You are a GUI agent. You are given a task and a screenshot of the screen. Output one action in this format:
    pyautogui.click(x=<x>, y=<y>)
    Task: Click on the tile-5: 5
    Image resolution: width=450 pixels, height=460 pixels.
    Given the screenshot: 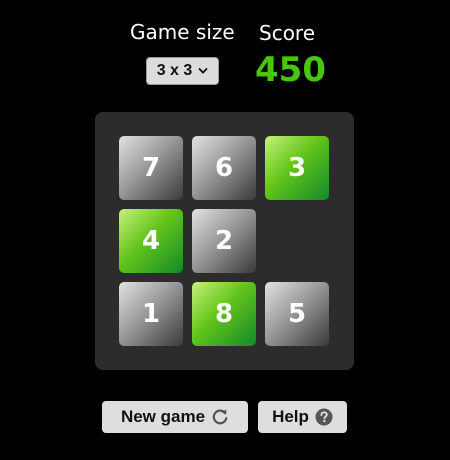 What is the action you would take?
    pyautogui.click(x=297, y=314)
    